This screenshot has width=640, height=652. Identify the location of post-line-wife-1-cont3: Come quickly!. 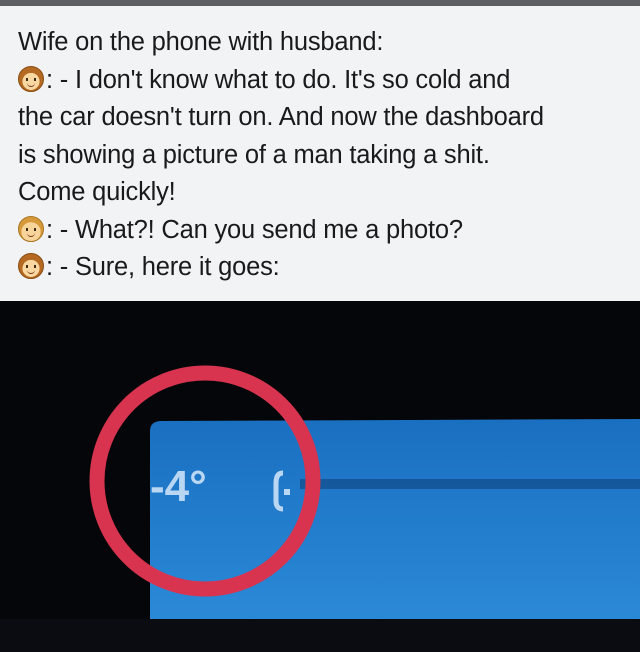
(324, 193).